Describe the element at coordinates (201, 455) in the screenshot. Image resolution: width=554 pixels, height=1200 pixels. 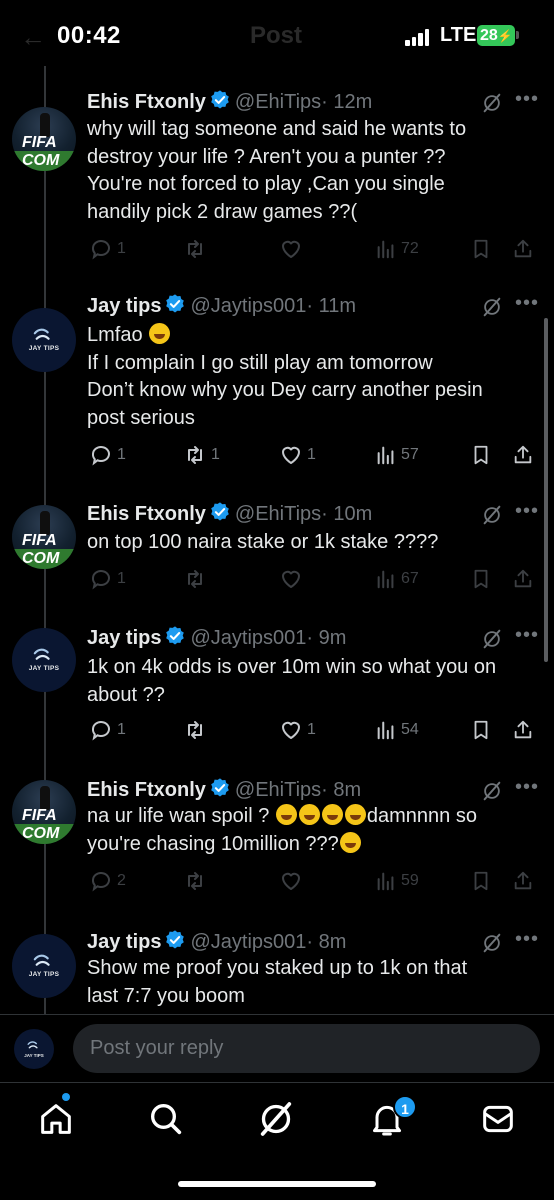
I see `repost-button: 1` at that location.